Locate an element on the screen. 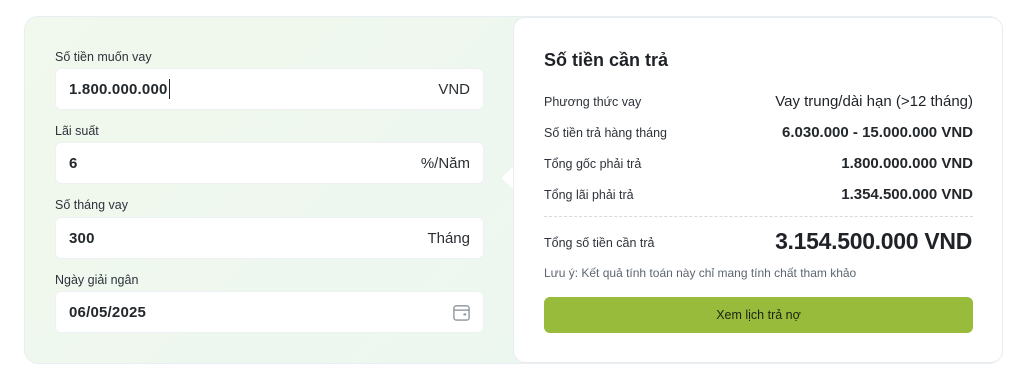 The width and height of the screenshot is (1024, 378). loan-method-label: Phương thức vay is located at coordinates (593, 102).